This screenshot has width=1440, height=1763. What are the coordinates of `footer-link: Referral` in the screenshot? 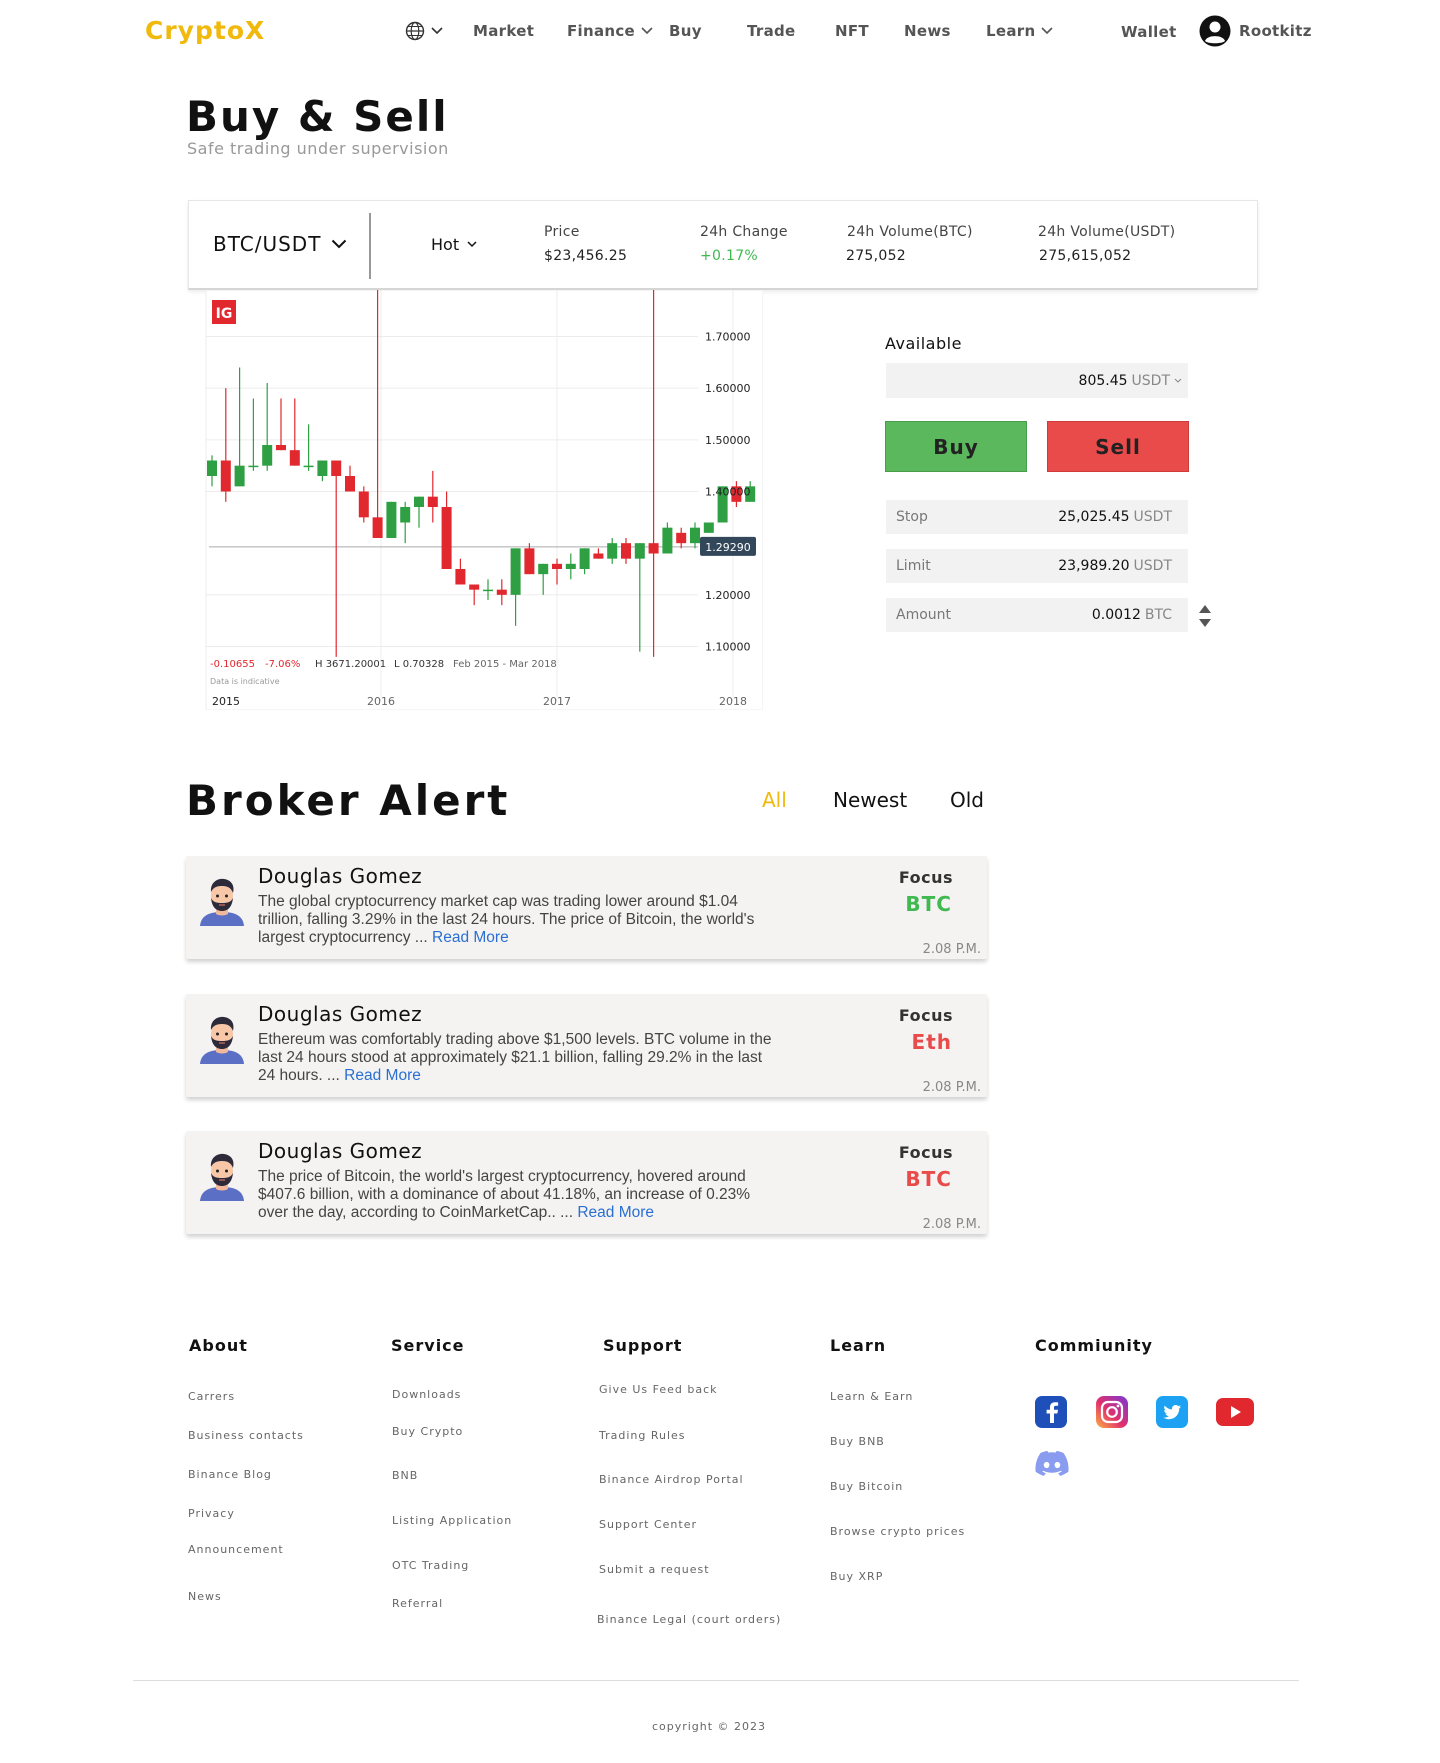 It's located at (417, 1603).